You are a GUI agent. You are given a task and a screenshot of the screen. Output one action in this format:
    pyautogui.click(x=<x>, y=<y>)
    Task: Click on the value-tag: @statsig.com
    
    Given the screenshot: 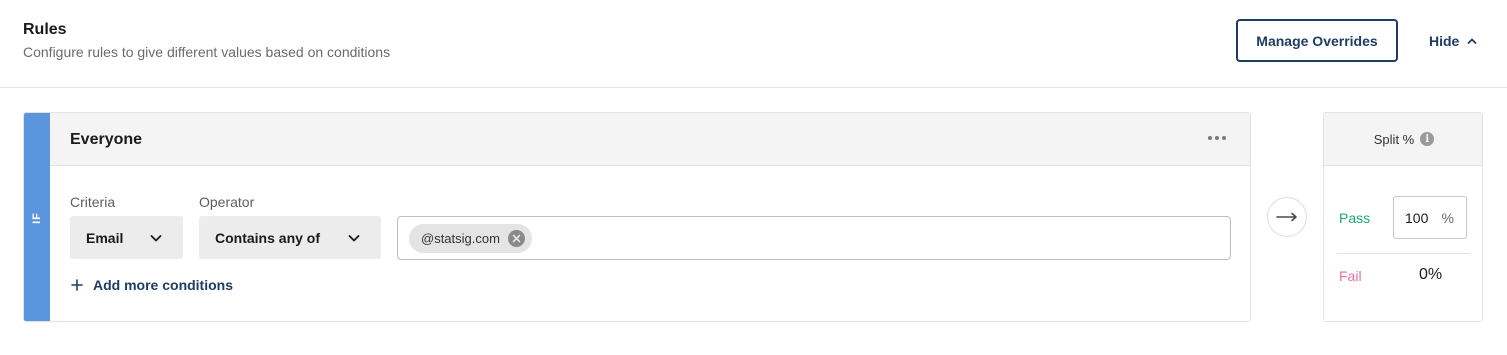 What is the action you would take?
    pyautogui.click(x=470, y=238)
    